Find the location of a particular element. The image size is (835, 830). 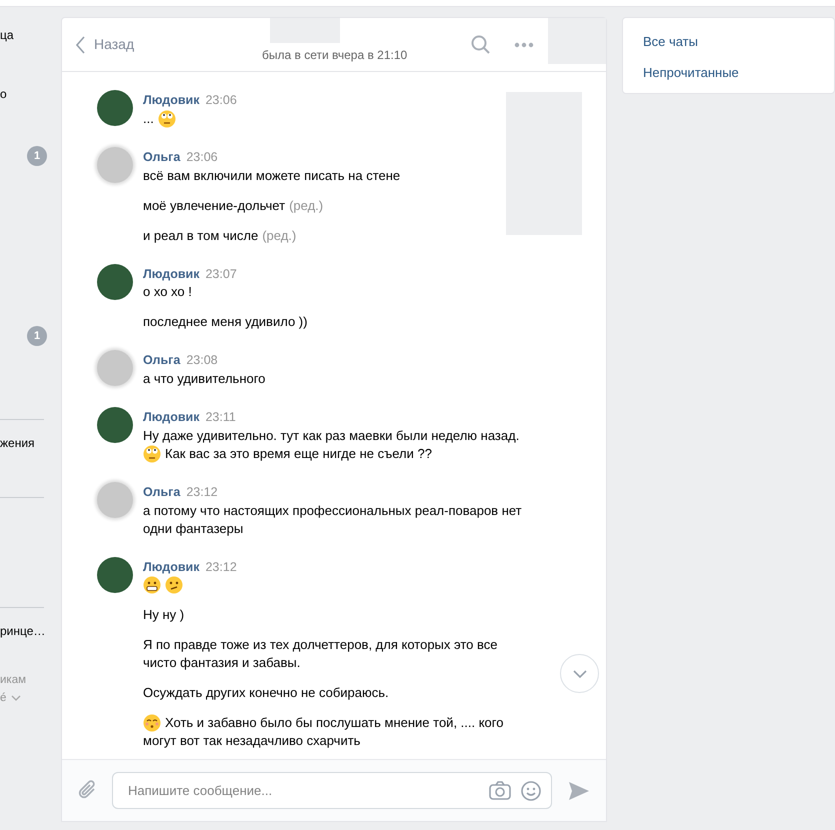

message-text: Осуждать других конечно не собираюсь. is located at coordinates (266, 693).